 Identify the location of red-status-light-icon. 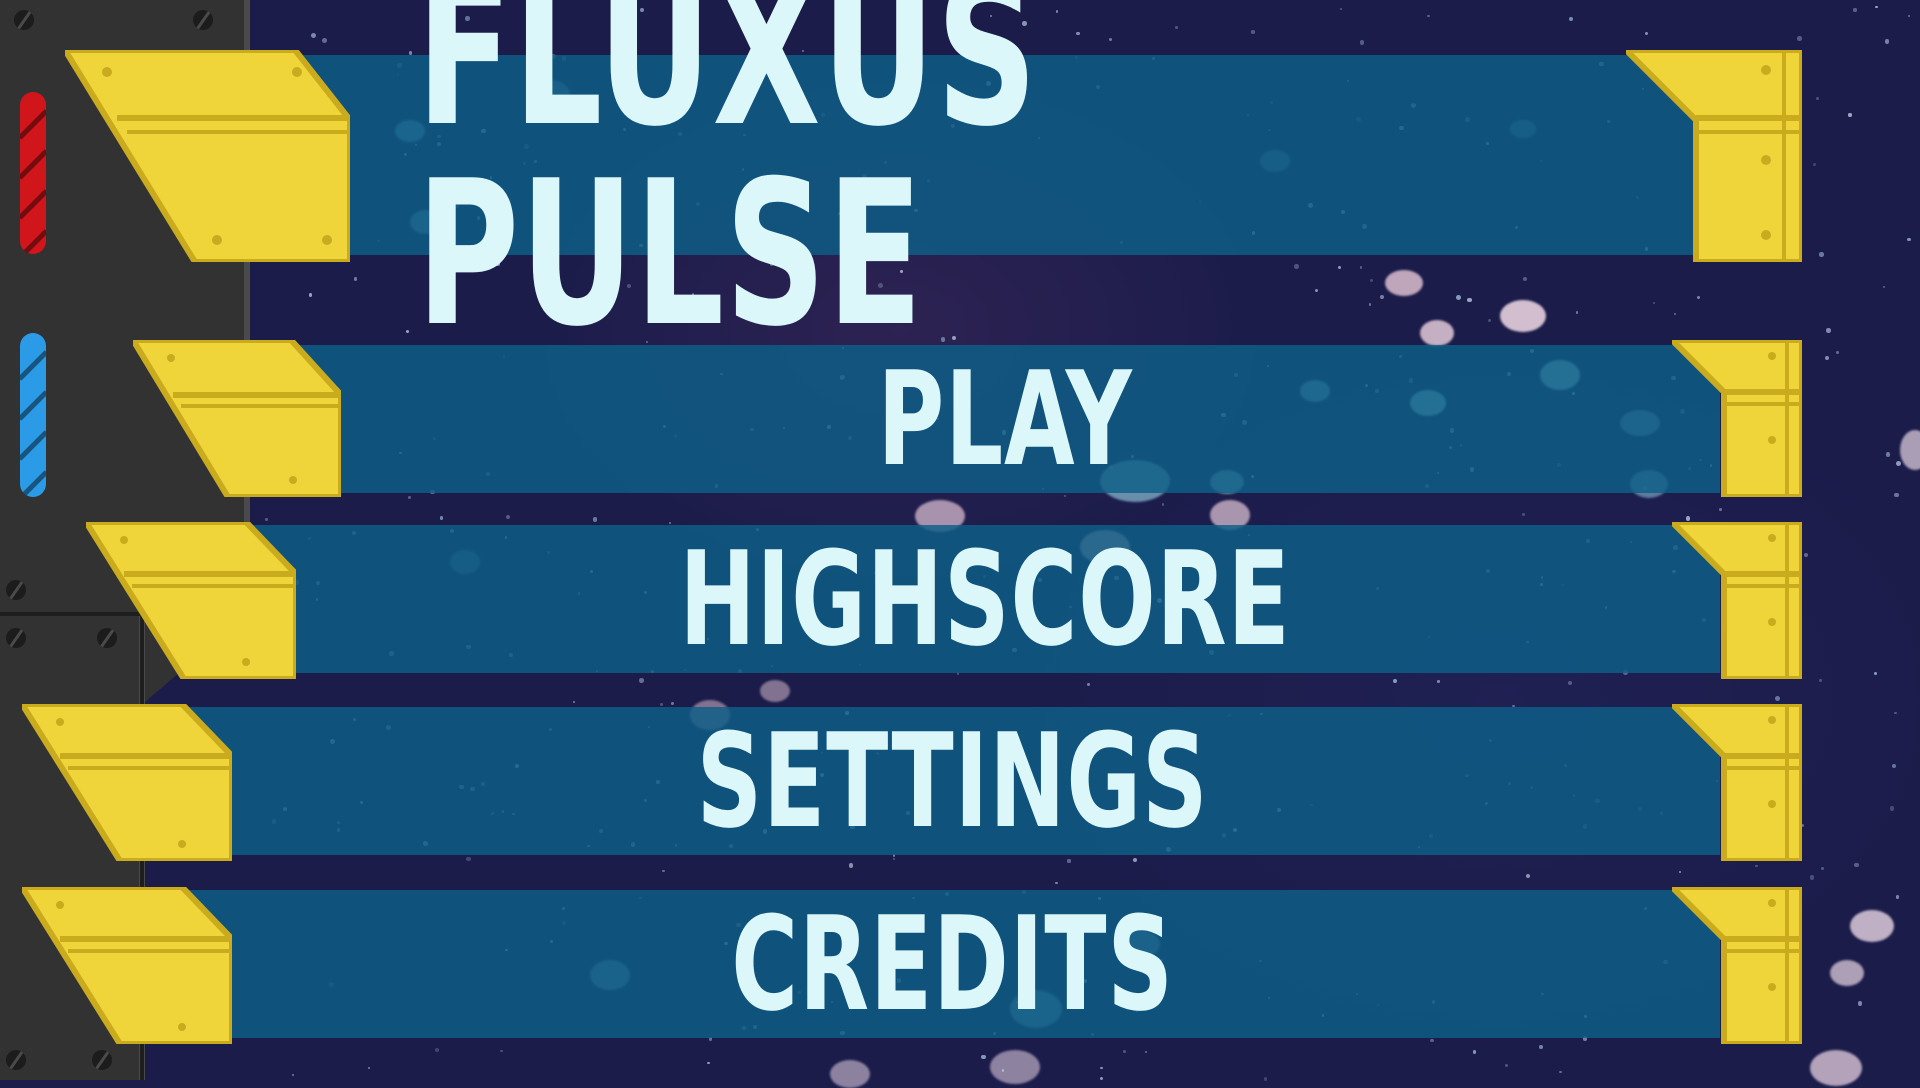
(33, 173).